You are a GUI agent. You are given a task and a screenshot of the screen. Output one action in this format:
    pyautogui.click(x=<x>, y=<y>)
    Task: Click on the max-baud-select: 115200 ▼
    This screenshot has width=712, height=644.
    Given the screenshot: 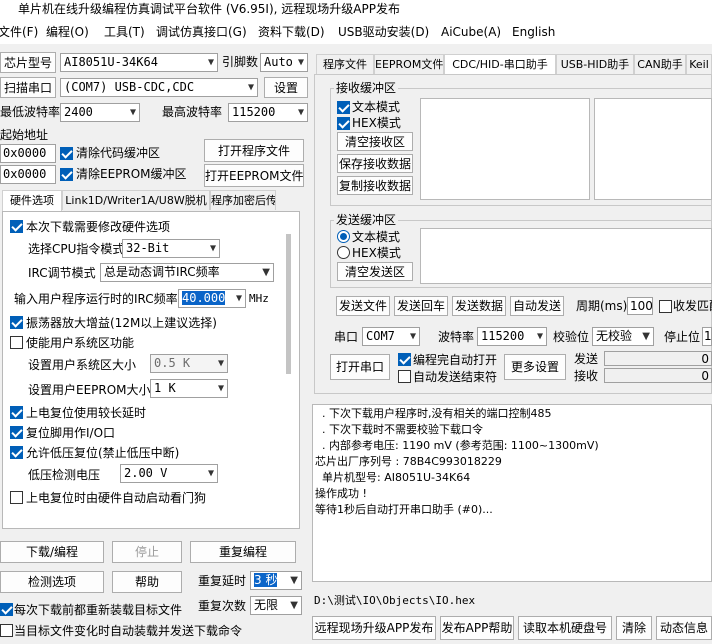 What is the action you would take?
    pyautogui.click(x=268, y=112)
    